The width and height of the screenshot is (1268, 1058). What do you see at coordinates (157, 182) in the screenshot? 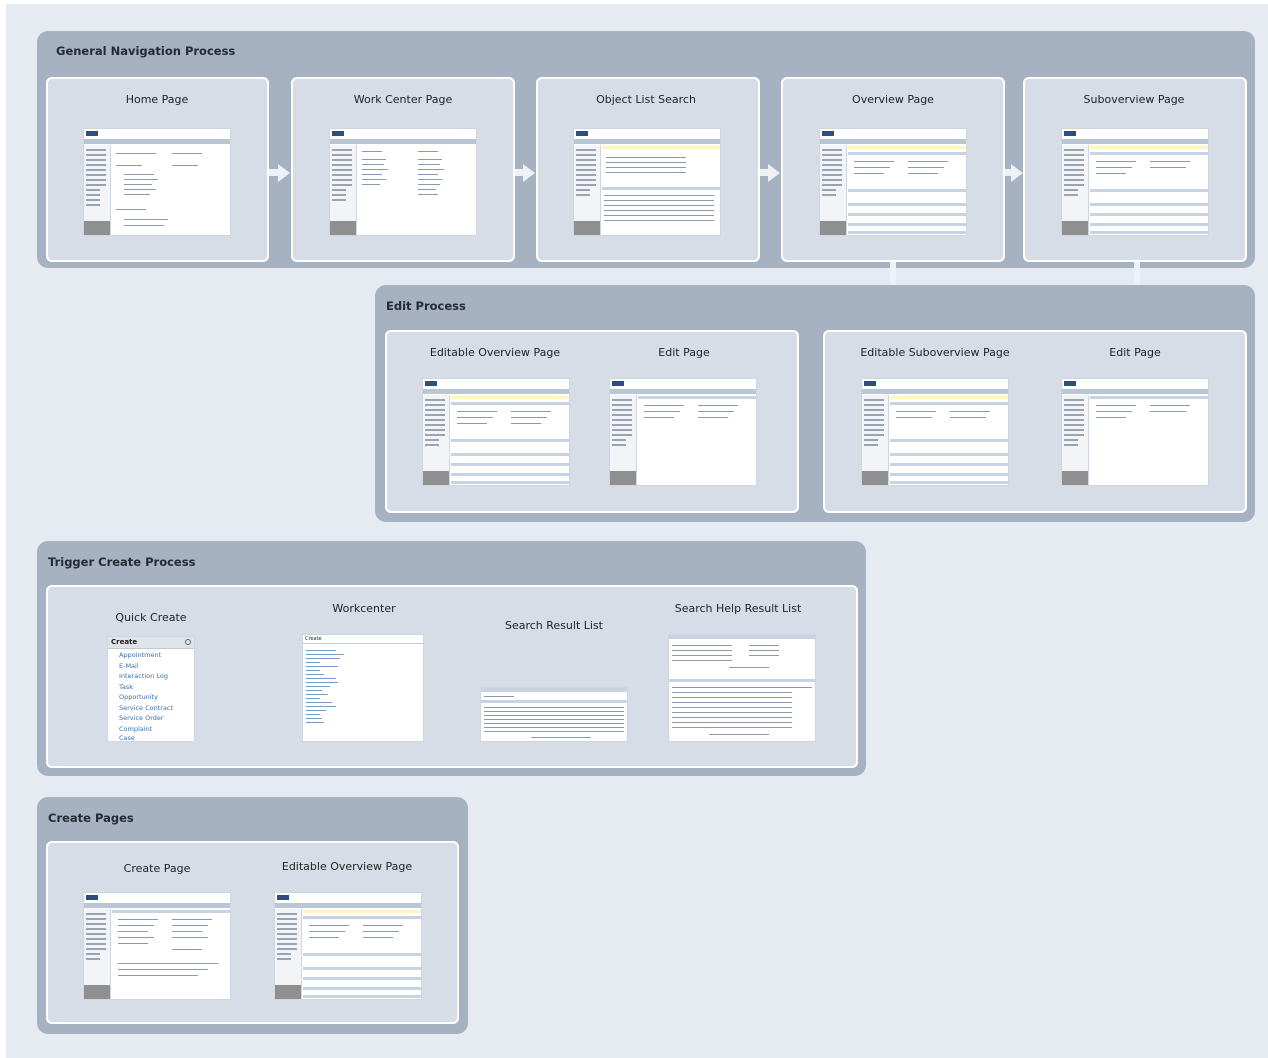
I see `home-page-thumbnail` at bounding box center [157, 182].